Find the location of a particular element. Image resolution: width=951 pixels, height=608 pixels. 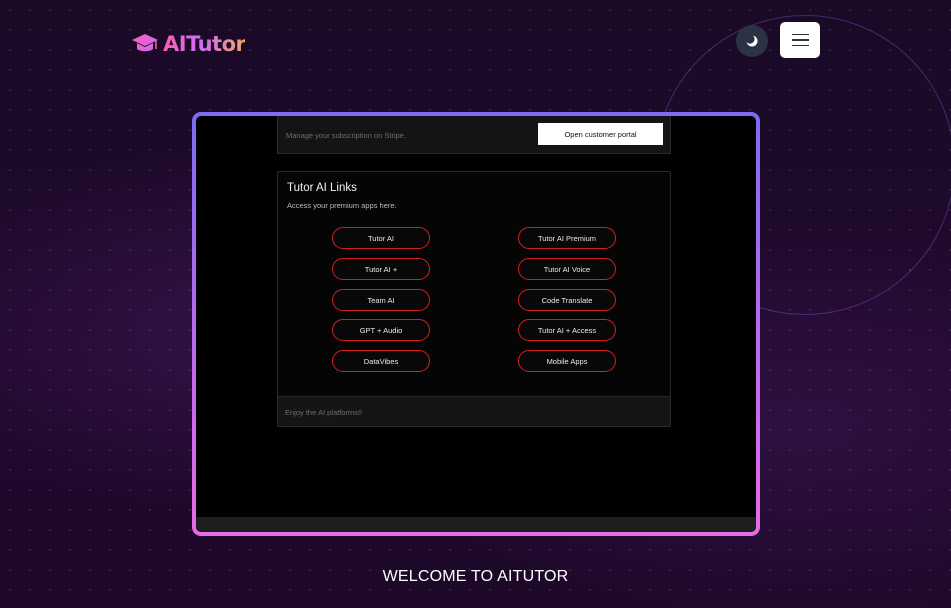

link-team-ai: Team AI is located at coordinates (381, 300).